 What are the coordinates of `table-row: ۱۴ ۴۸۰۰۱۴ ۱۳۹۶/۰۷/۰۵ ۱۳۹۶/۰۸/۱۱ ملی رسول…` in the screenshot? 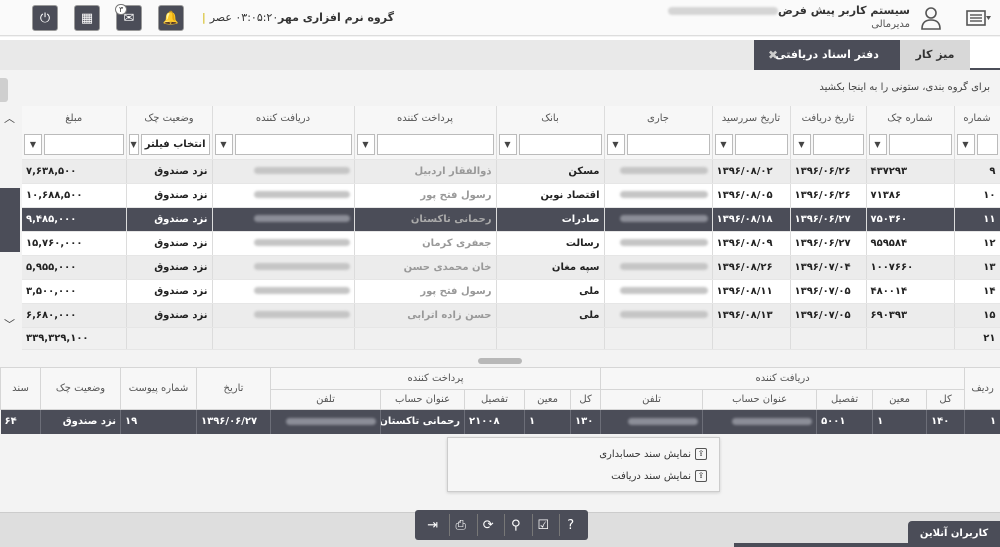 It's located at (511, 291).